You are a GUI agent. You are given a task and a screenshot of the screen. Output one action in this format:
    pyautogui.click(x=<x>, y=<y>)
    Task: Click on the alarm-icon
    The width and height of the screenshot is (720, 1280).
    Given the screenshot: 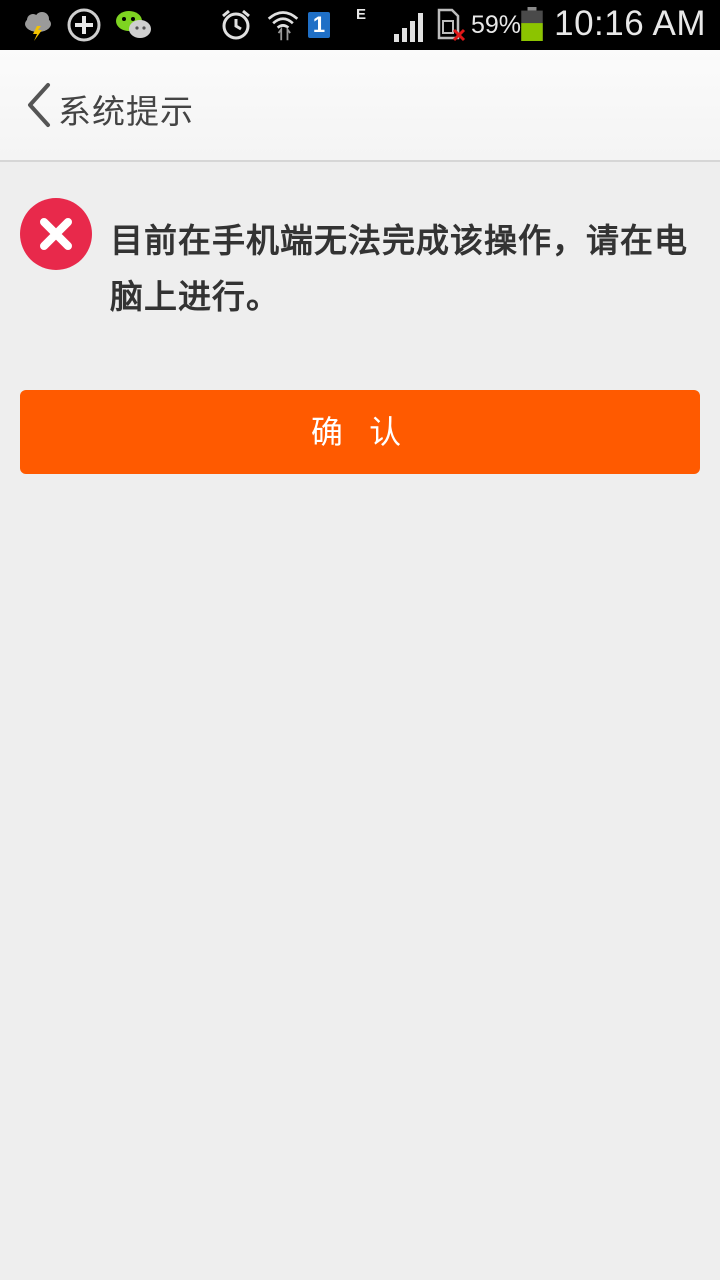 What is the action you would take?
    pyautogui.click(x=236, y=24)
    